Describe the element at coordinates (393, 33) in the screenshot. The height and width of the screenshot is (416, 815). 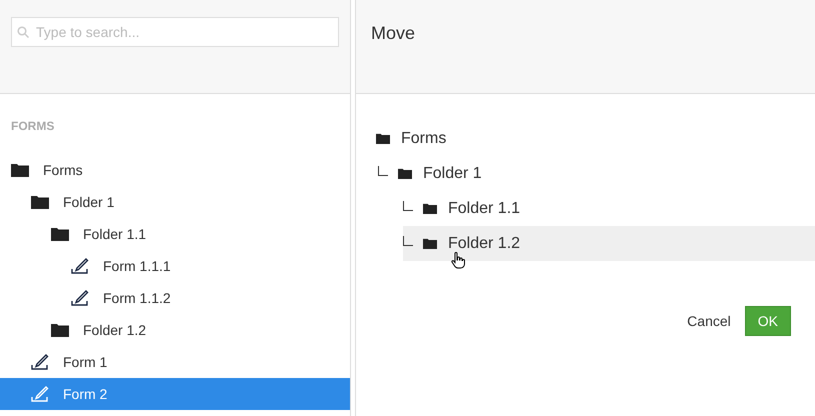
I see `dialog-title: Move` at that location.